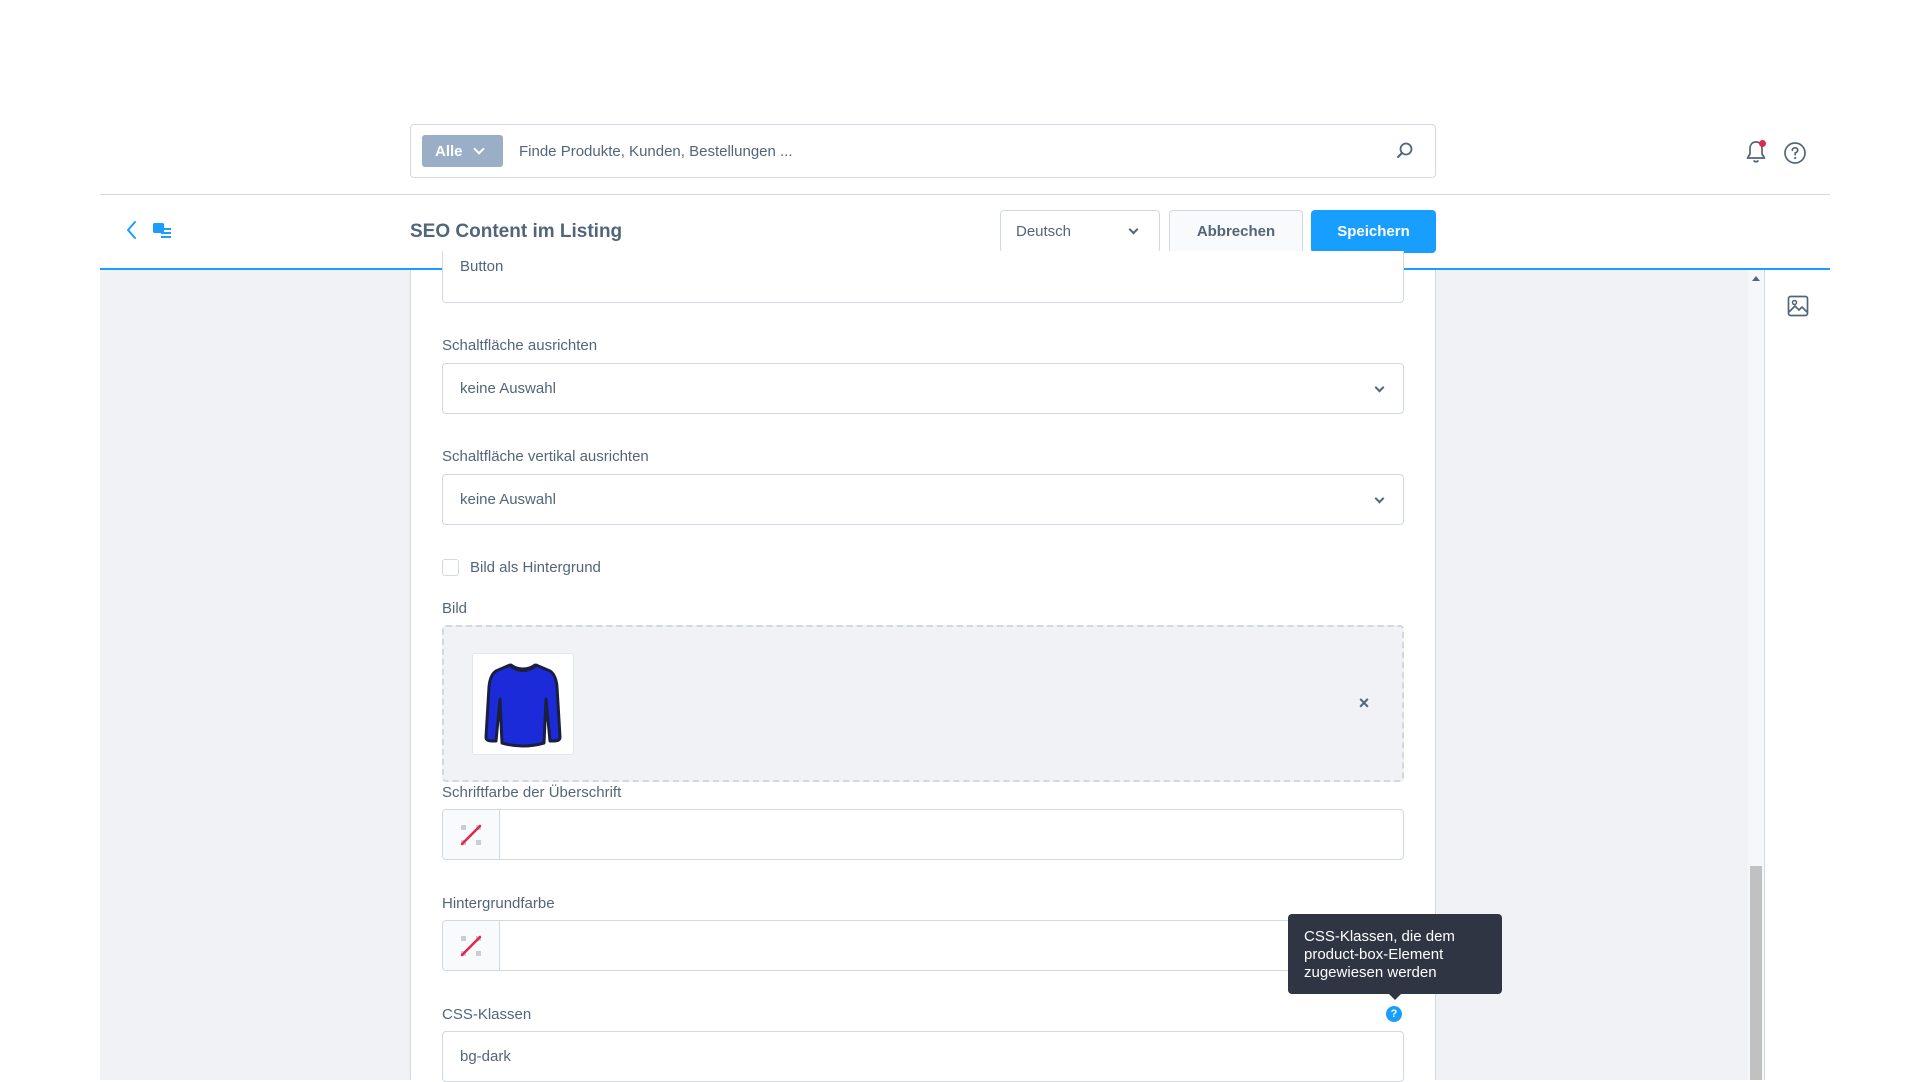 Image resolution: width=1920 pixels, height=1082 pixels. I want to click on language-label: Deutsch, so click(1044, 231).